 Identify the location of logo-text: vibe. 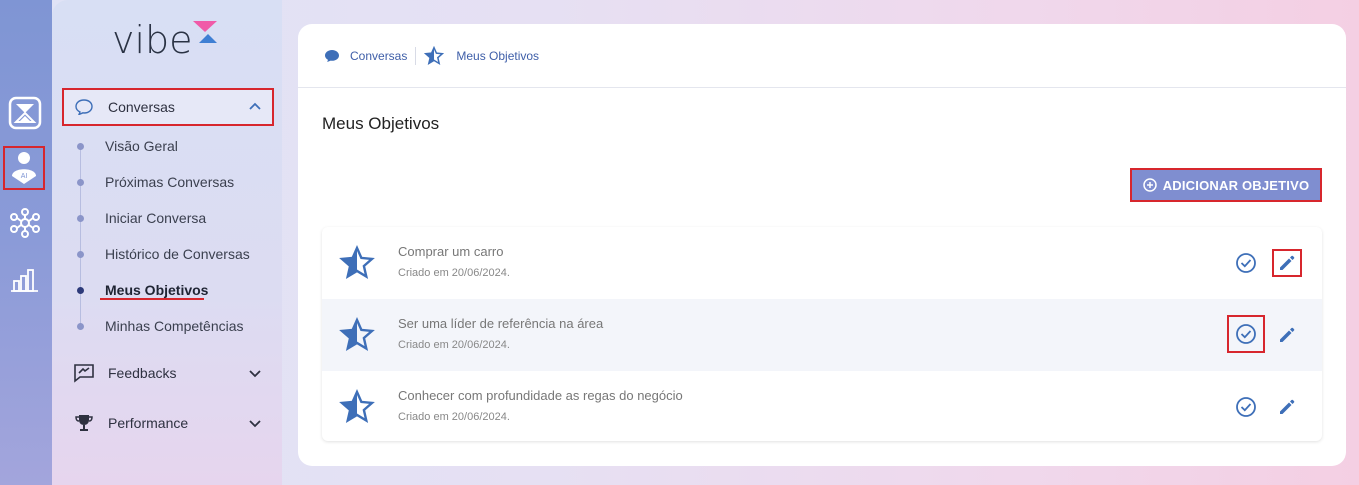
(152, 40).